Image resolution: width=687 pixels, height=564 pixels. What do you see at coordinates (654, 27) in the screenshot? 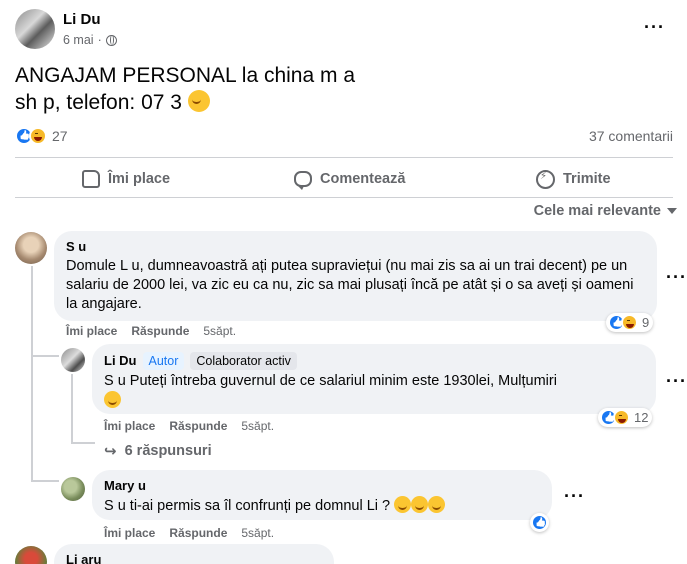
I see `more-options-icon: ···` at bounding box center [654, 27].